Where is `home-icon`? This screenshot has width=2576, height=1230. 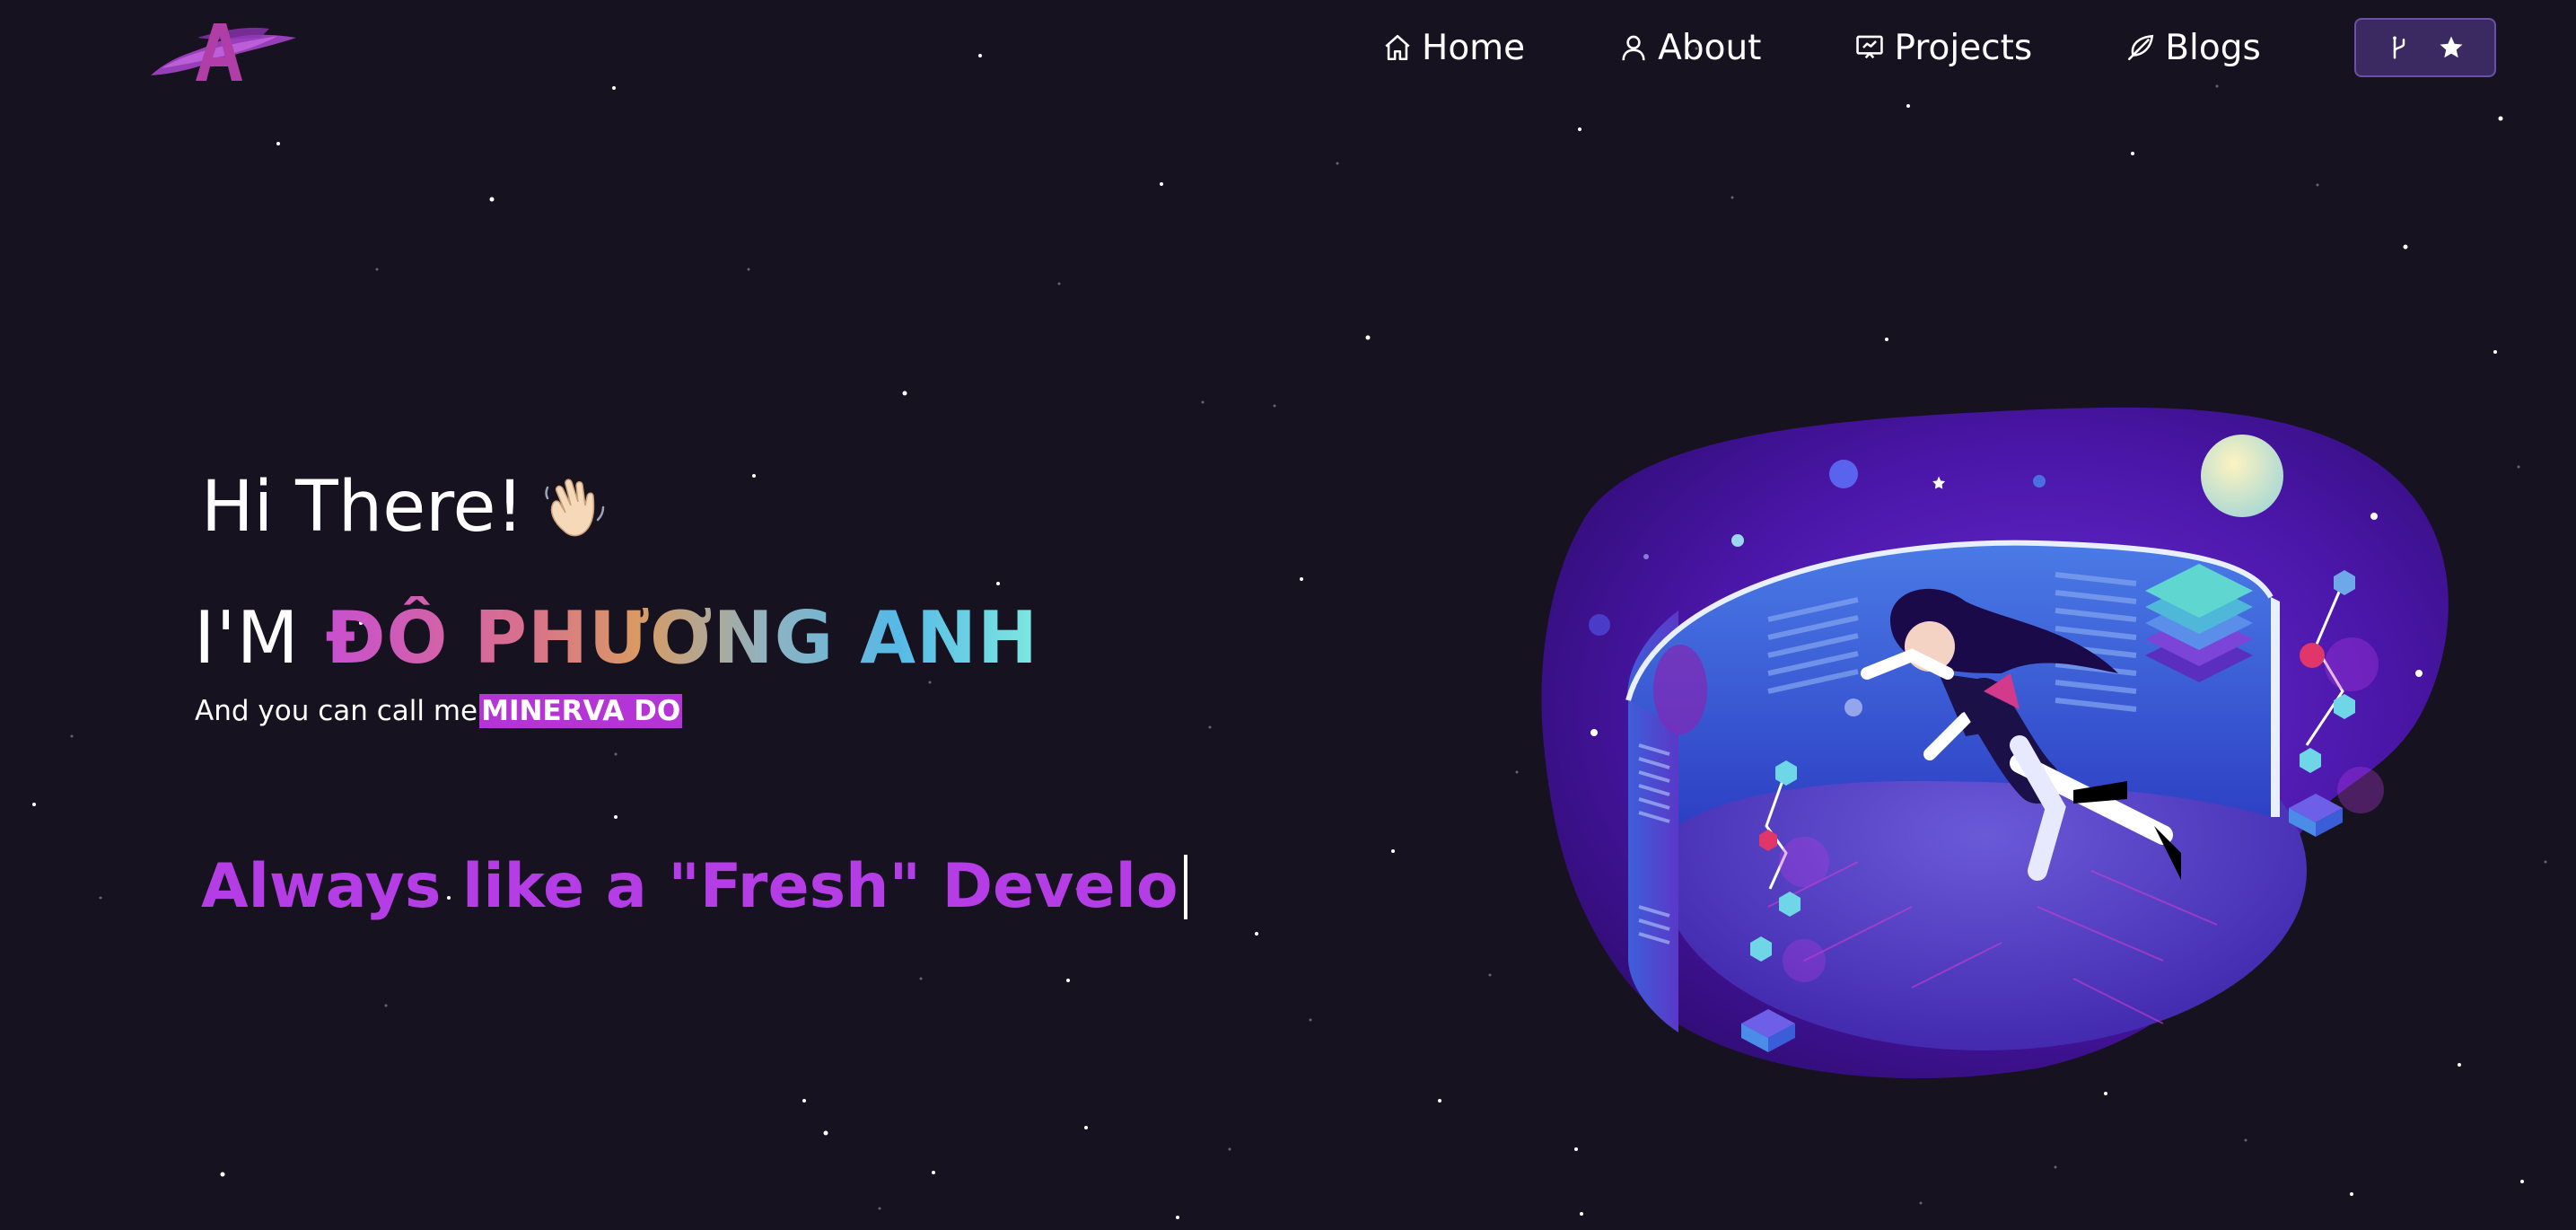 home-icon is located at coordinates (1397, 47).